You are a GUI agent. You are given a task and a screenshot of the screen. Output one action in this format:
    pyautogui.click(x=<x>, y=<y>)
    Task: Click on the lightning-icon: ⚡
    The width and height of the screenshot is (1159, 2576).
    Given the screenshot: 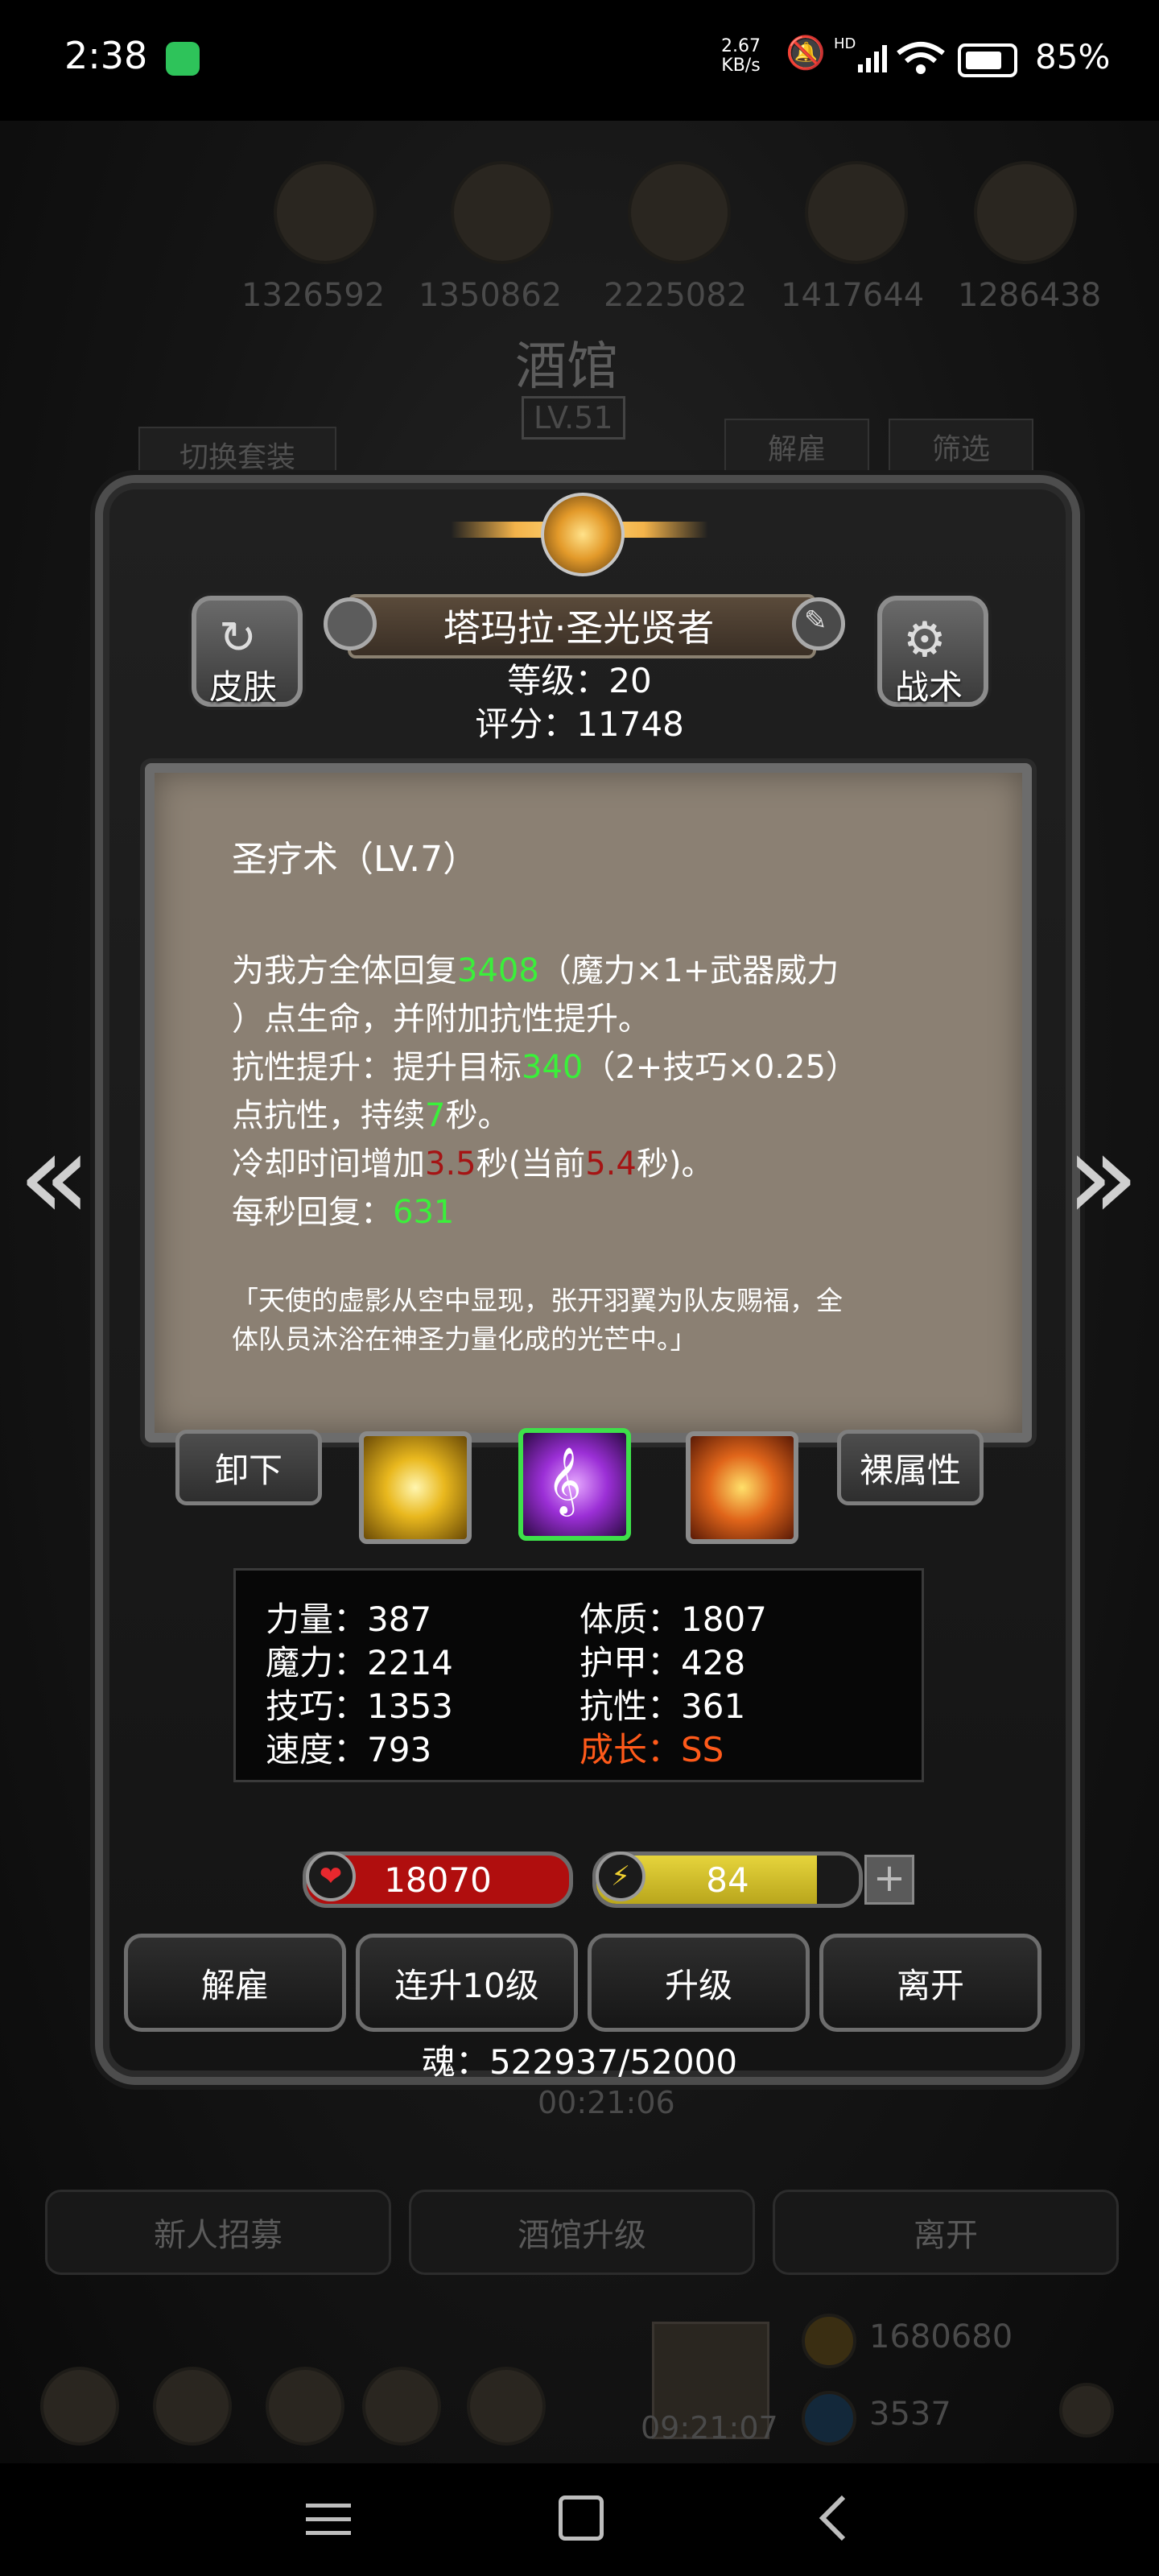 What is the action you would take?
    pyautogui.click(x=620, y=1876)
    